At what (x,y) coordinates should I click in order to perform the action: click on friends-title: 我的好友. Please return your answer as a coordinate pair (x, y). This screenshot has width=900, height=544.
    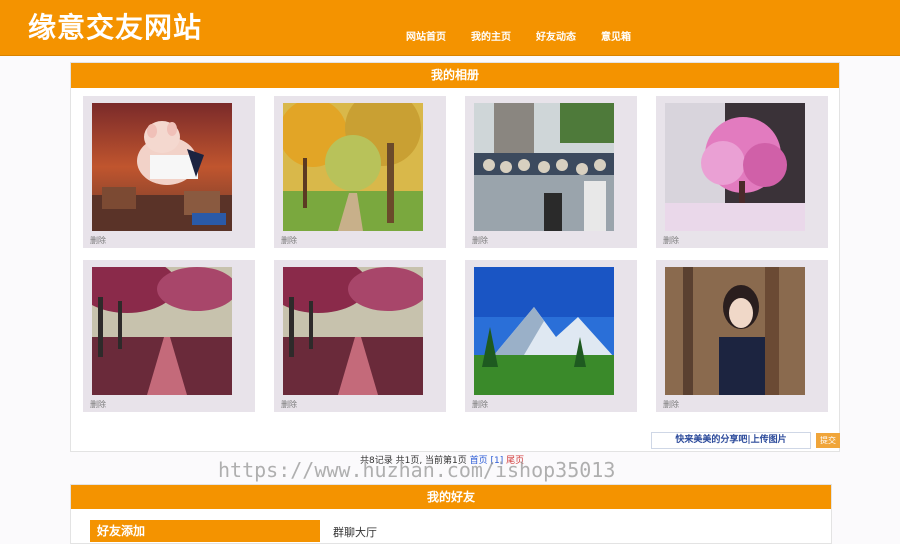
    Looking at the image, I should click on (451, 497).